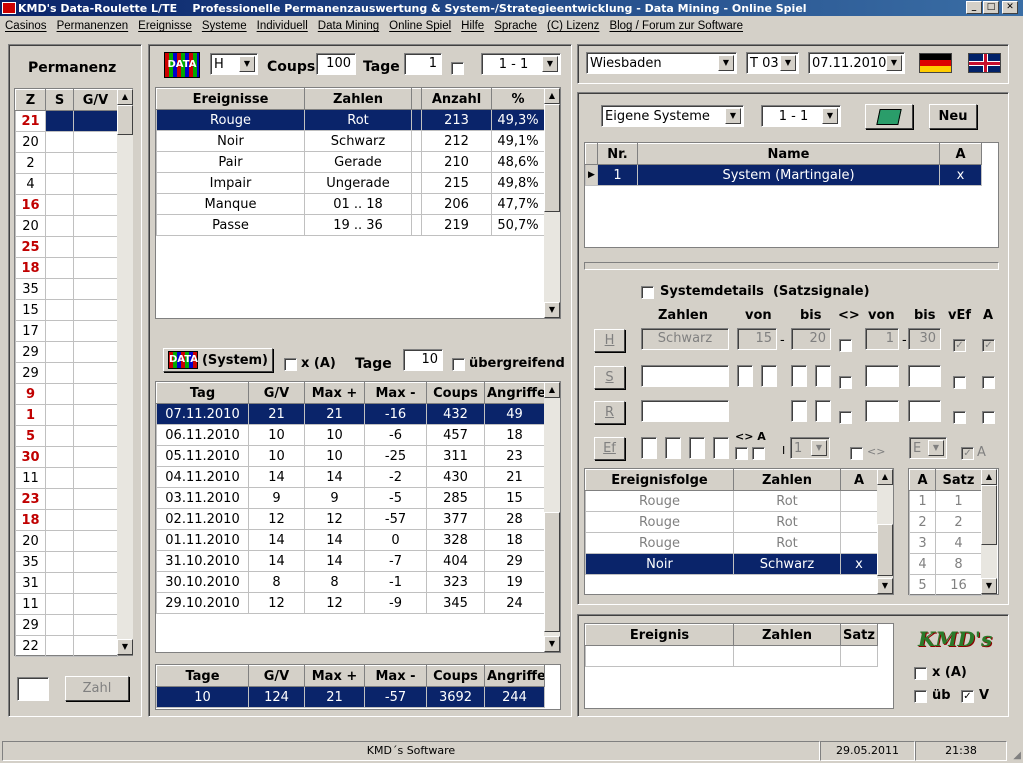 The height and width of the screenshot is (763, 1023). Describe the element at coordinates (984, 63) in the screenshot. I see `uk-flag-icon` at that location.